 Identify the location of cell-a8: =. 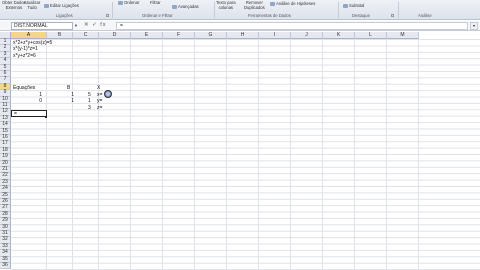
(15, 114).